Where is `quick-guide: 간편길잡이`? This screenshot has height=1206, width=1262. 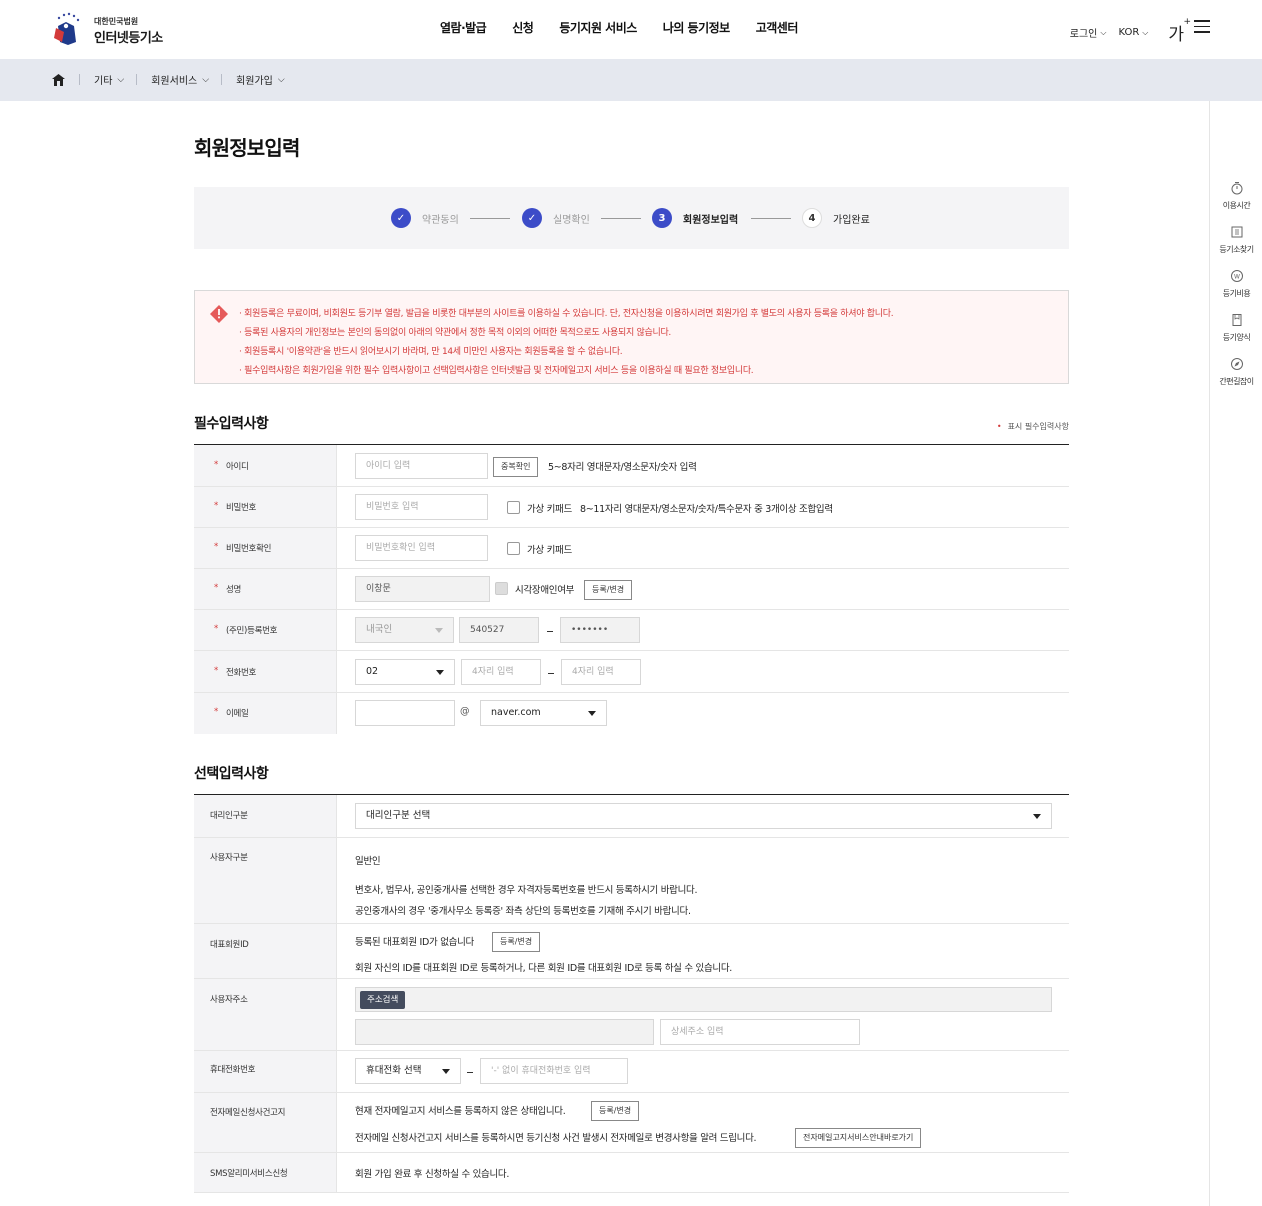
quick-guide: 간편길잡이 is located at coordinates (1236, 372).